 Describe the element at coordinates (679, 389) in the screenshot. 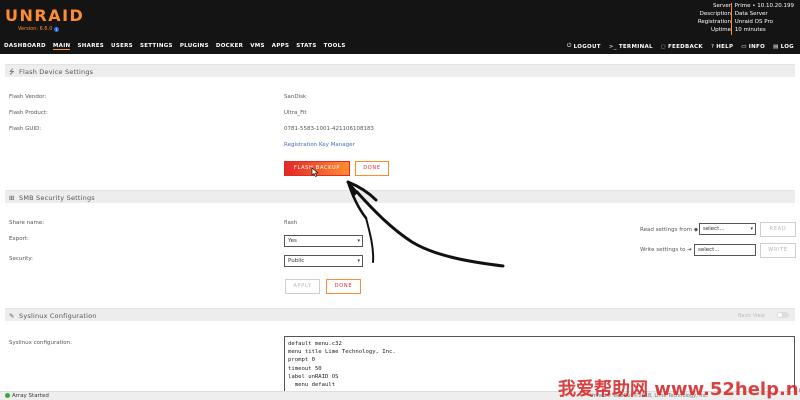

I see `watermark: 我爱帮助网 www.52help.net` at that location.